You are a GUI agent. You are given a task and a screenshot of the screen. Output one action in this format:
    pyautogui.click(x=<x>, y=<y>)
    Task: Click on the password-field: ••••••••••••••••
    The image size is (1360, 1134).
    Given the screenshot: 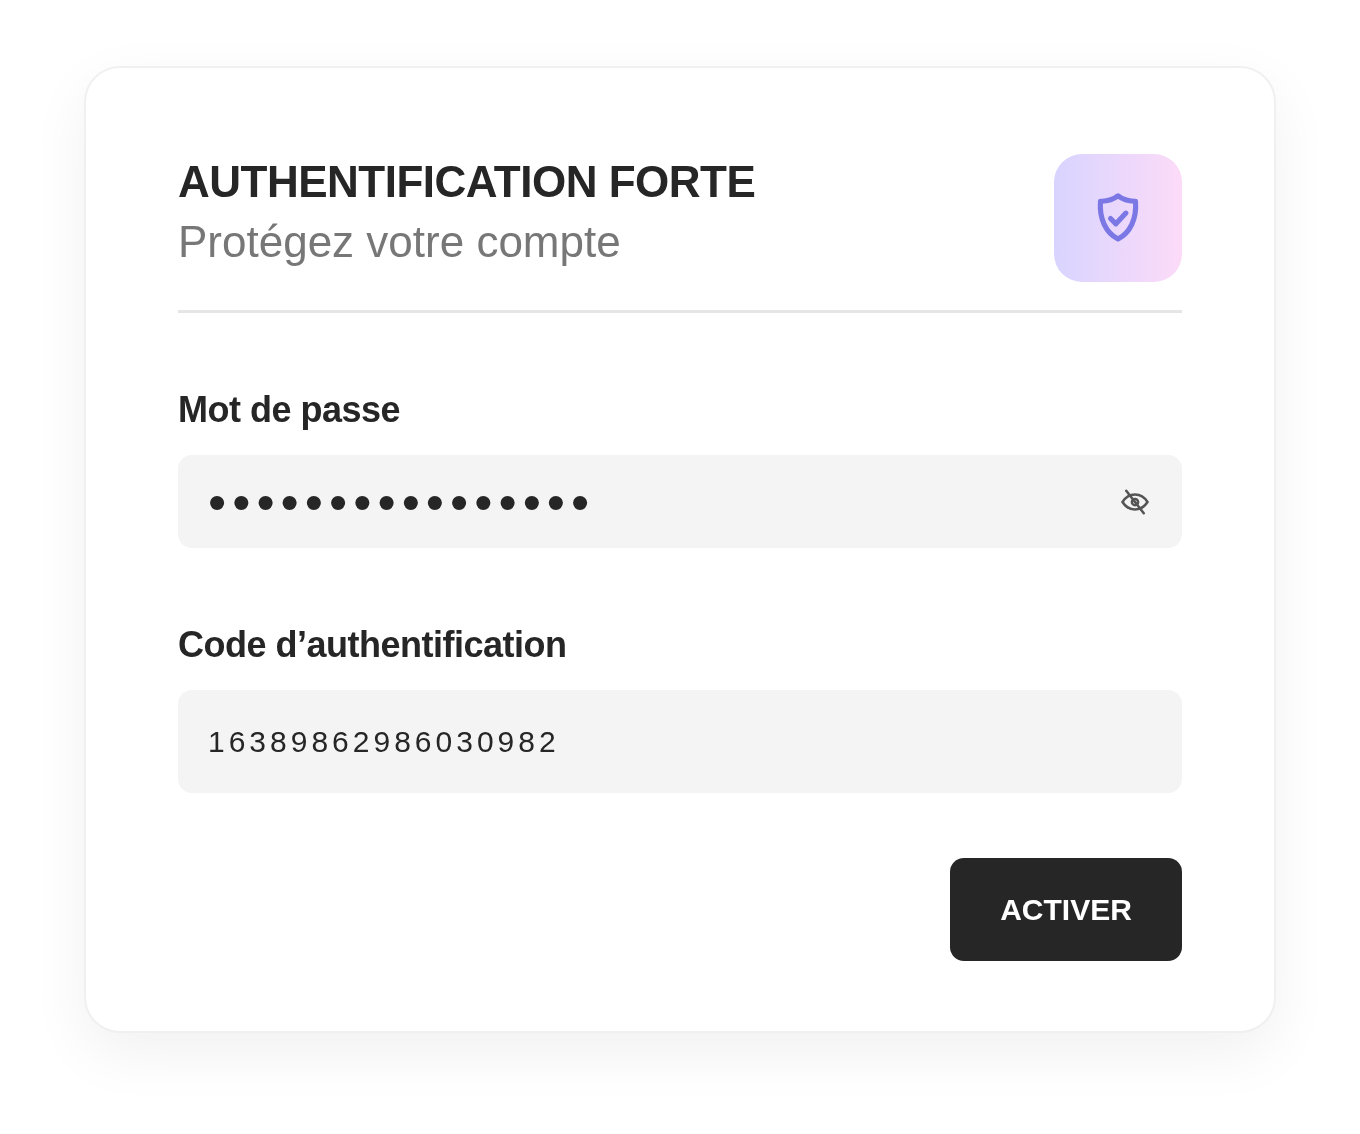 What is the action you would take?
    pyautogui.click(x=680, y=501)
    